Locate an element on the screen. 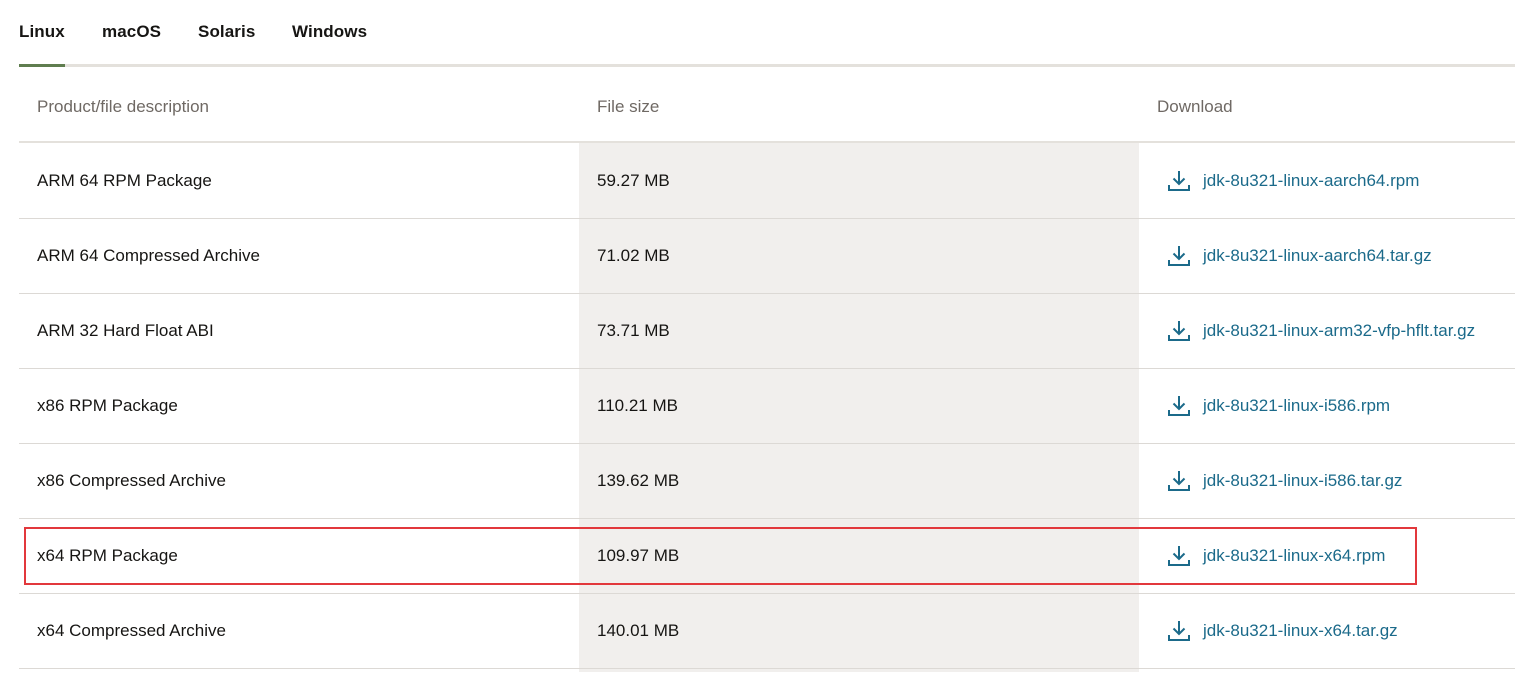 Image resolution: width=1515 pixels, height=680 pixels. row-description: x86 Compressed Archive is located at coordinates (131, 480).